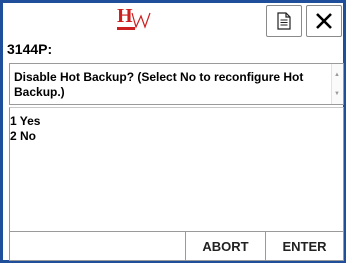 This screenshot has width=346, height=263. Describe the element at coordinates (126, 28) in the screenshot. I see `logo-underline` at that location.